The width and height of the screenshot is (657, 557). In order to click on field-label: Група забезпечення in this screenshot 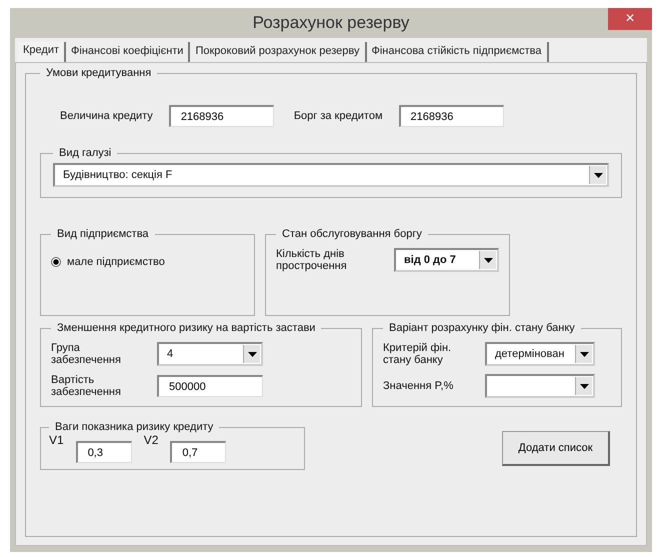, I will do `click(86, 354)`.